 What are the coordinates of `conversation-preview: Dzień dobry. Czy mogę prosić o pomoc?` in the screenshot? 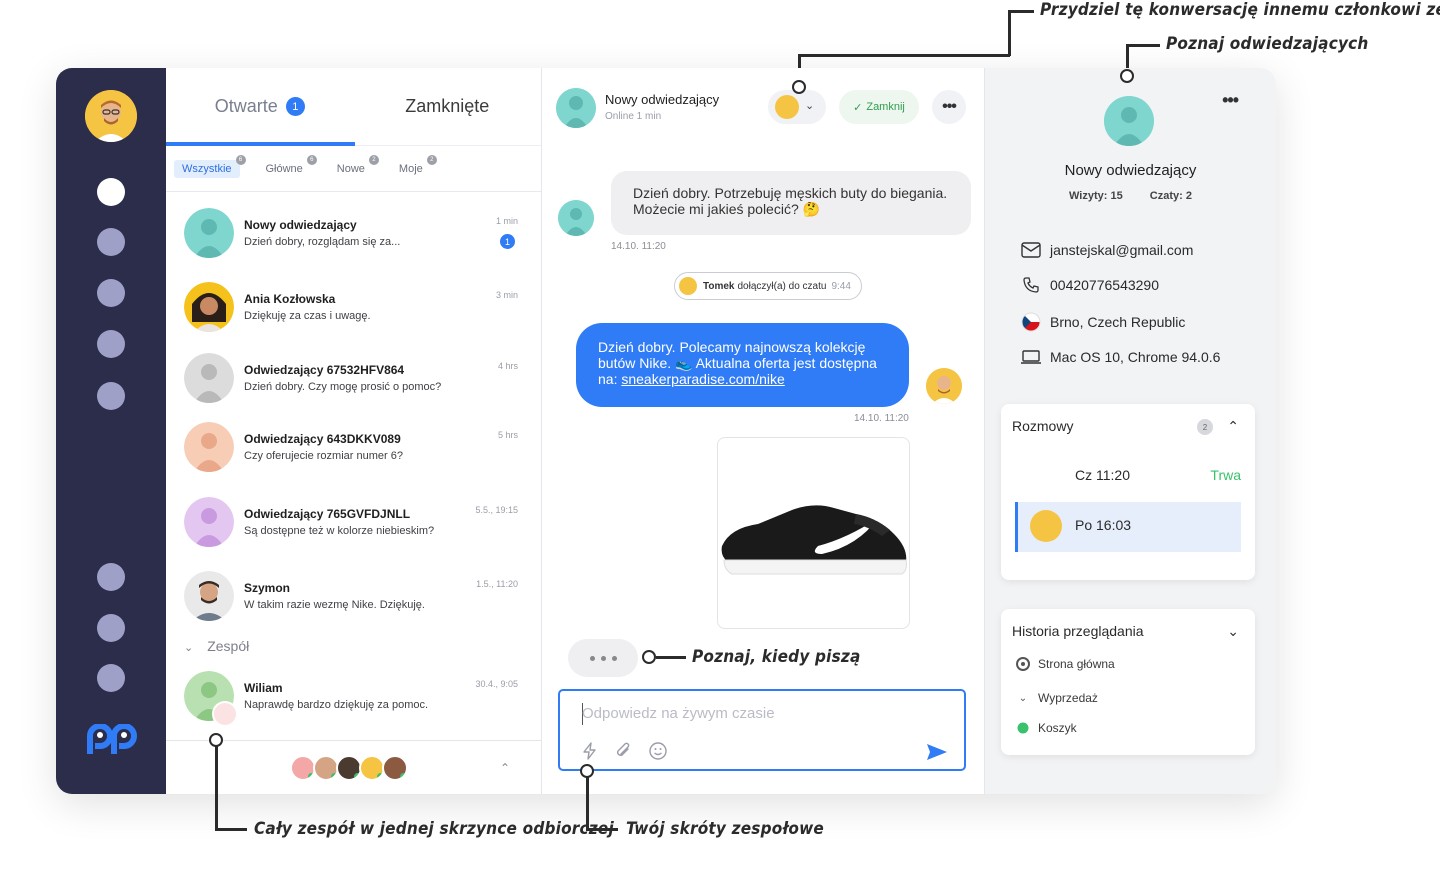 It's located at (343, 387).